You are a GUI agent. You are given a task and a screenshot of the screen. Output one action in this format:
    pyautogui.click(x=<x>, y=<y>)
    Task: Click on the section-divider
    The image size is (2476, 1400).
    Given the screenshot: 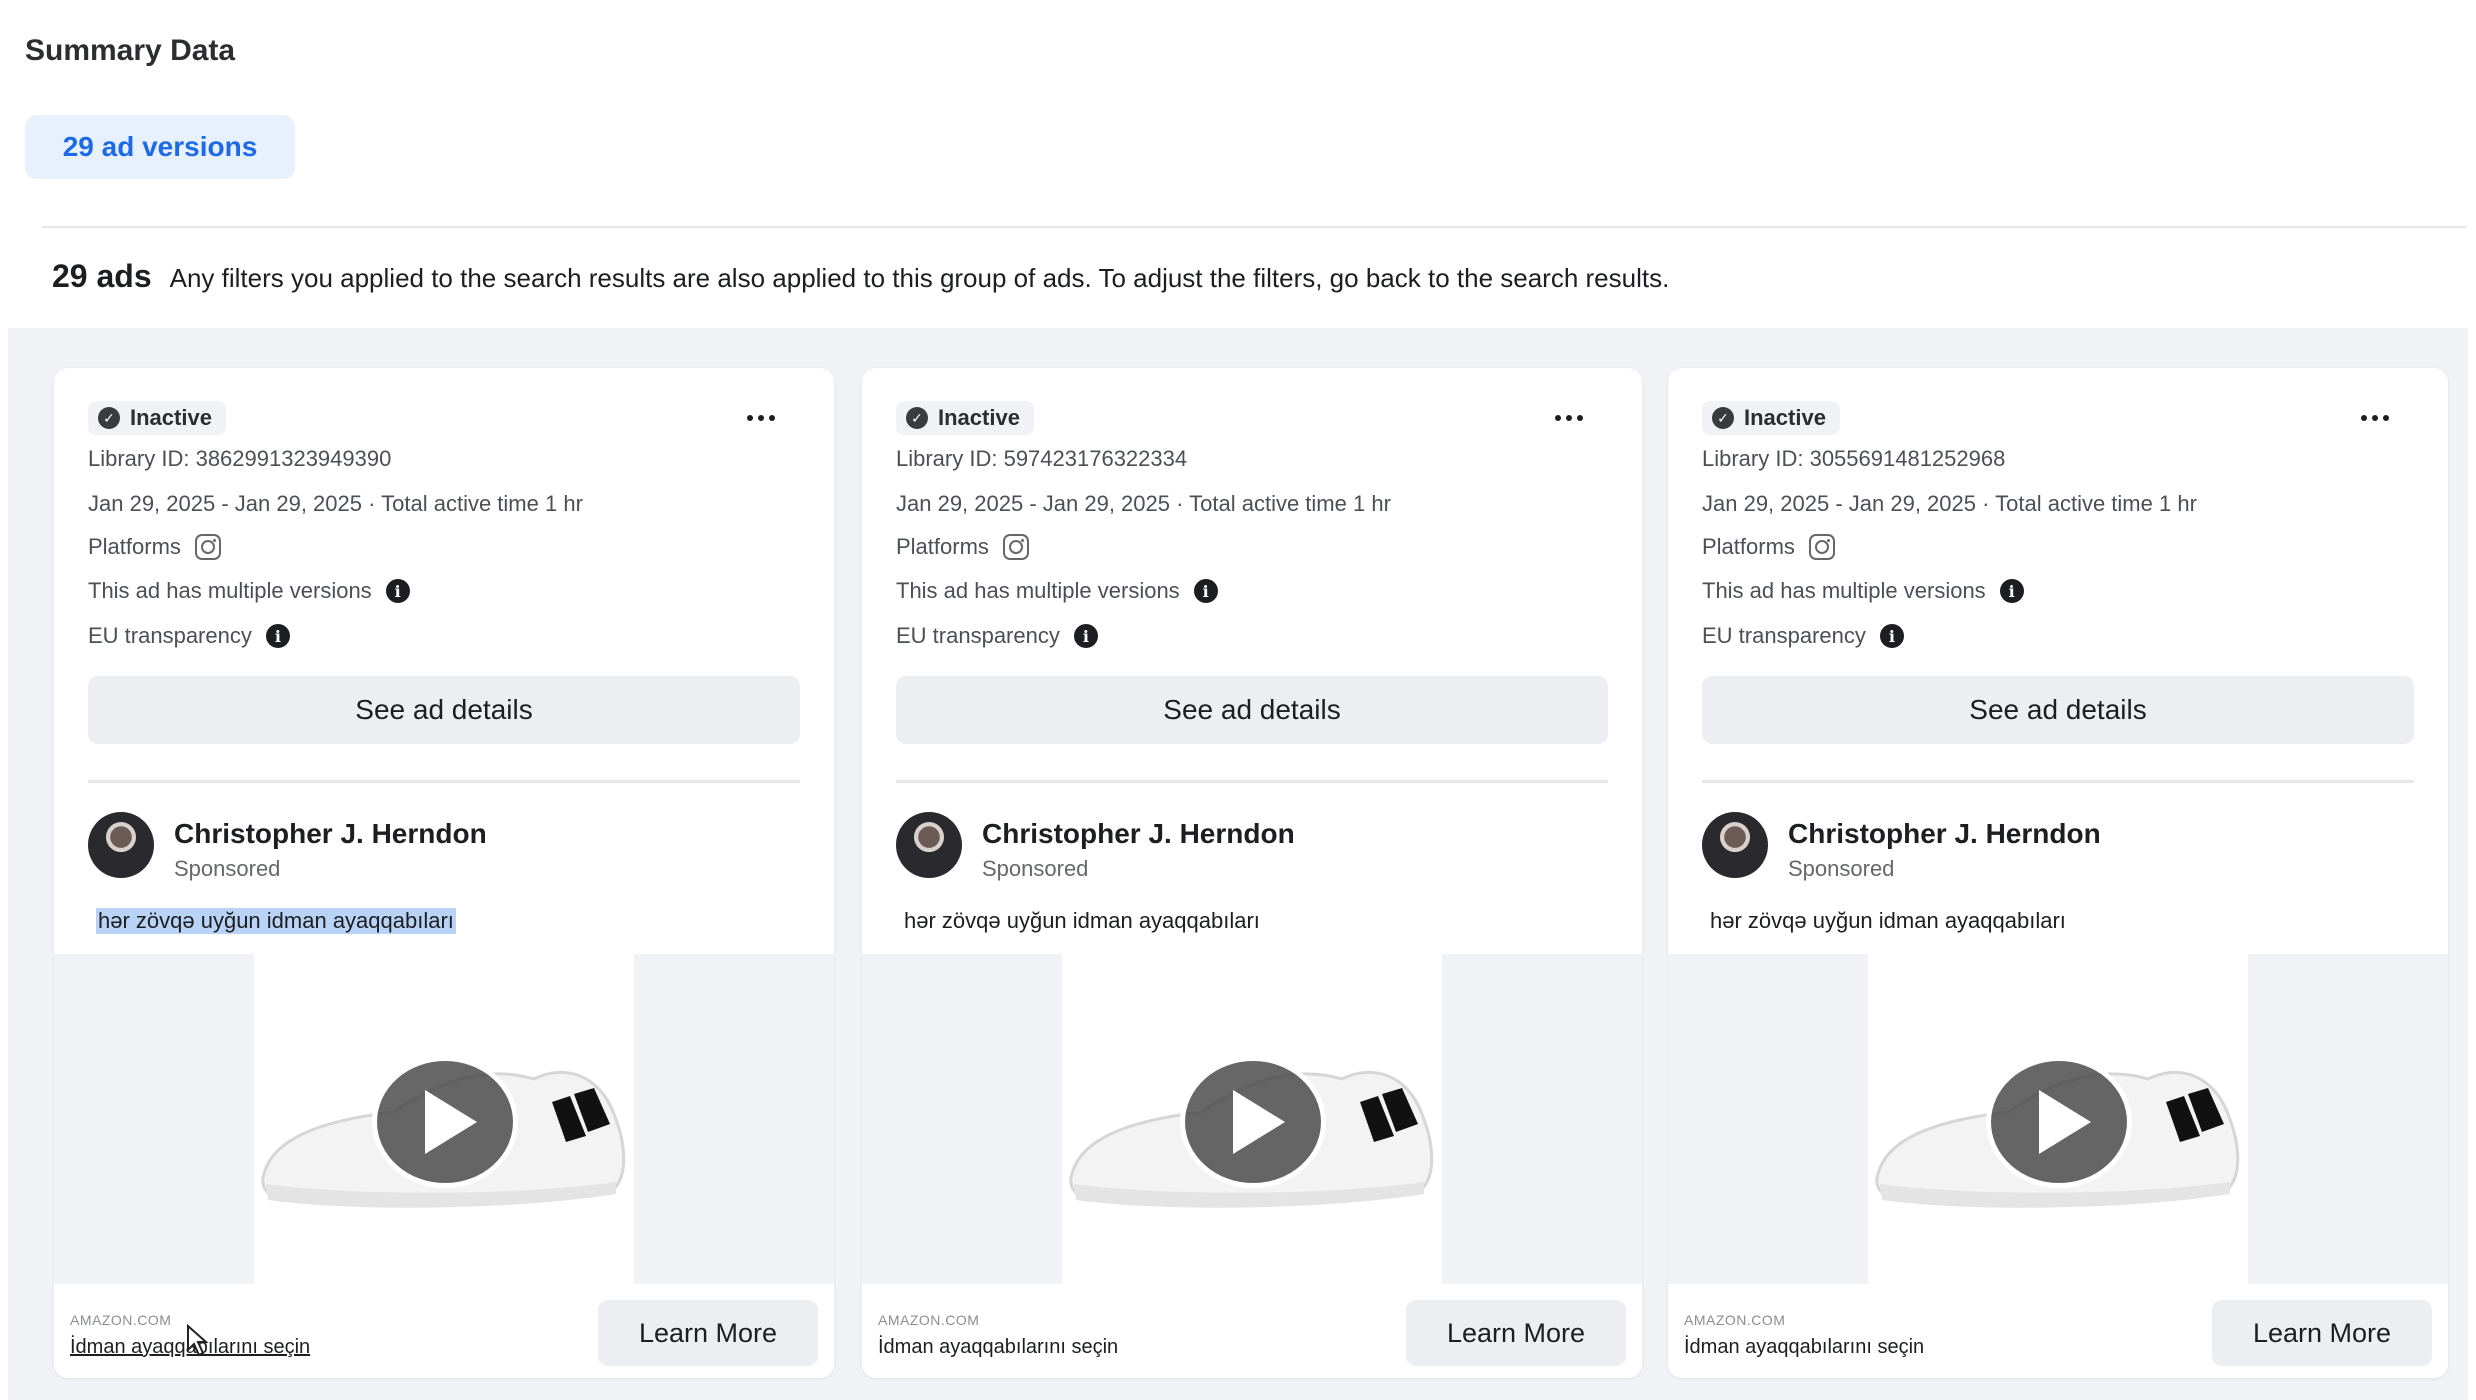 What is the action you would take?
    pyautogui.click(x=1254, y=227)
    